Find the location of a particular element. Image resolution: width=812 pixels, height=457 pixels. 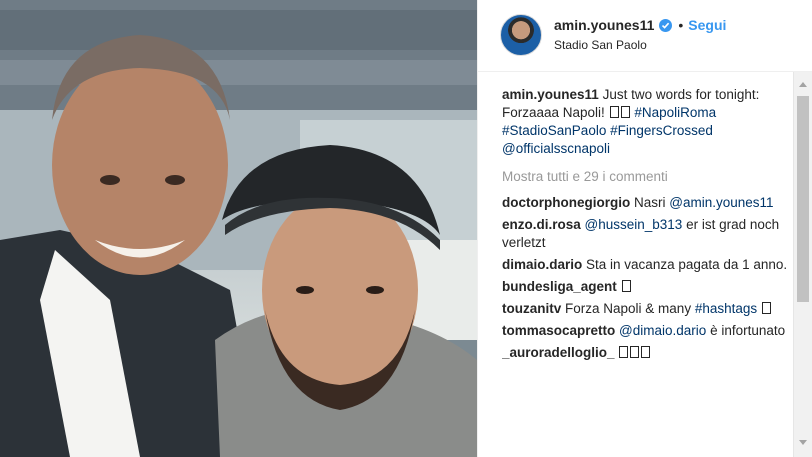

post-header: amin.younes11 • Segui Stadio San Paolo is located at coordinates (645, 36).